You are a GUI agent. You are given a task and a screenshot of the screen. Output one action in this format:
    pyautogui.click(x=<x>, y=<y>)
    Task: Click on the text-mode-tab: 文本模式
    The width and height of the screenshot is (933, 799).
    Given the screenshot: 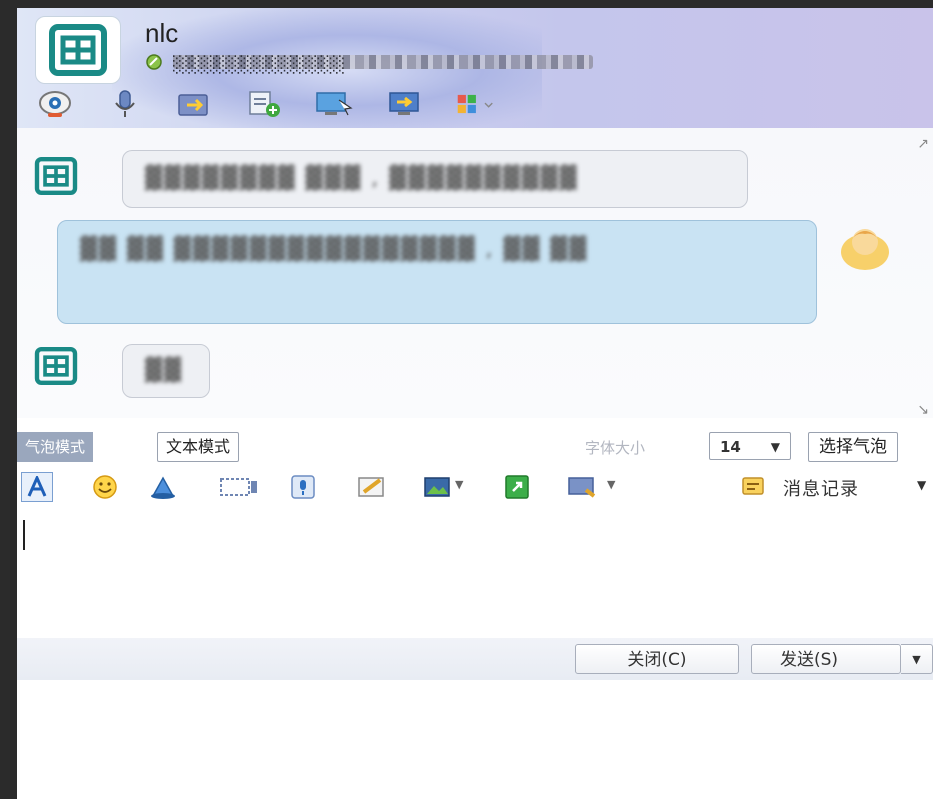 What is the action you would take?
    pyautogui.click(x=198, y=447)
    